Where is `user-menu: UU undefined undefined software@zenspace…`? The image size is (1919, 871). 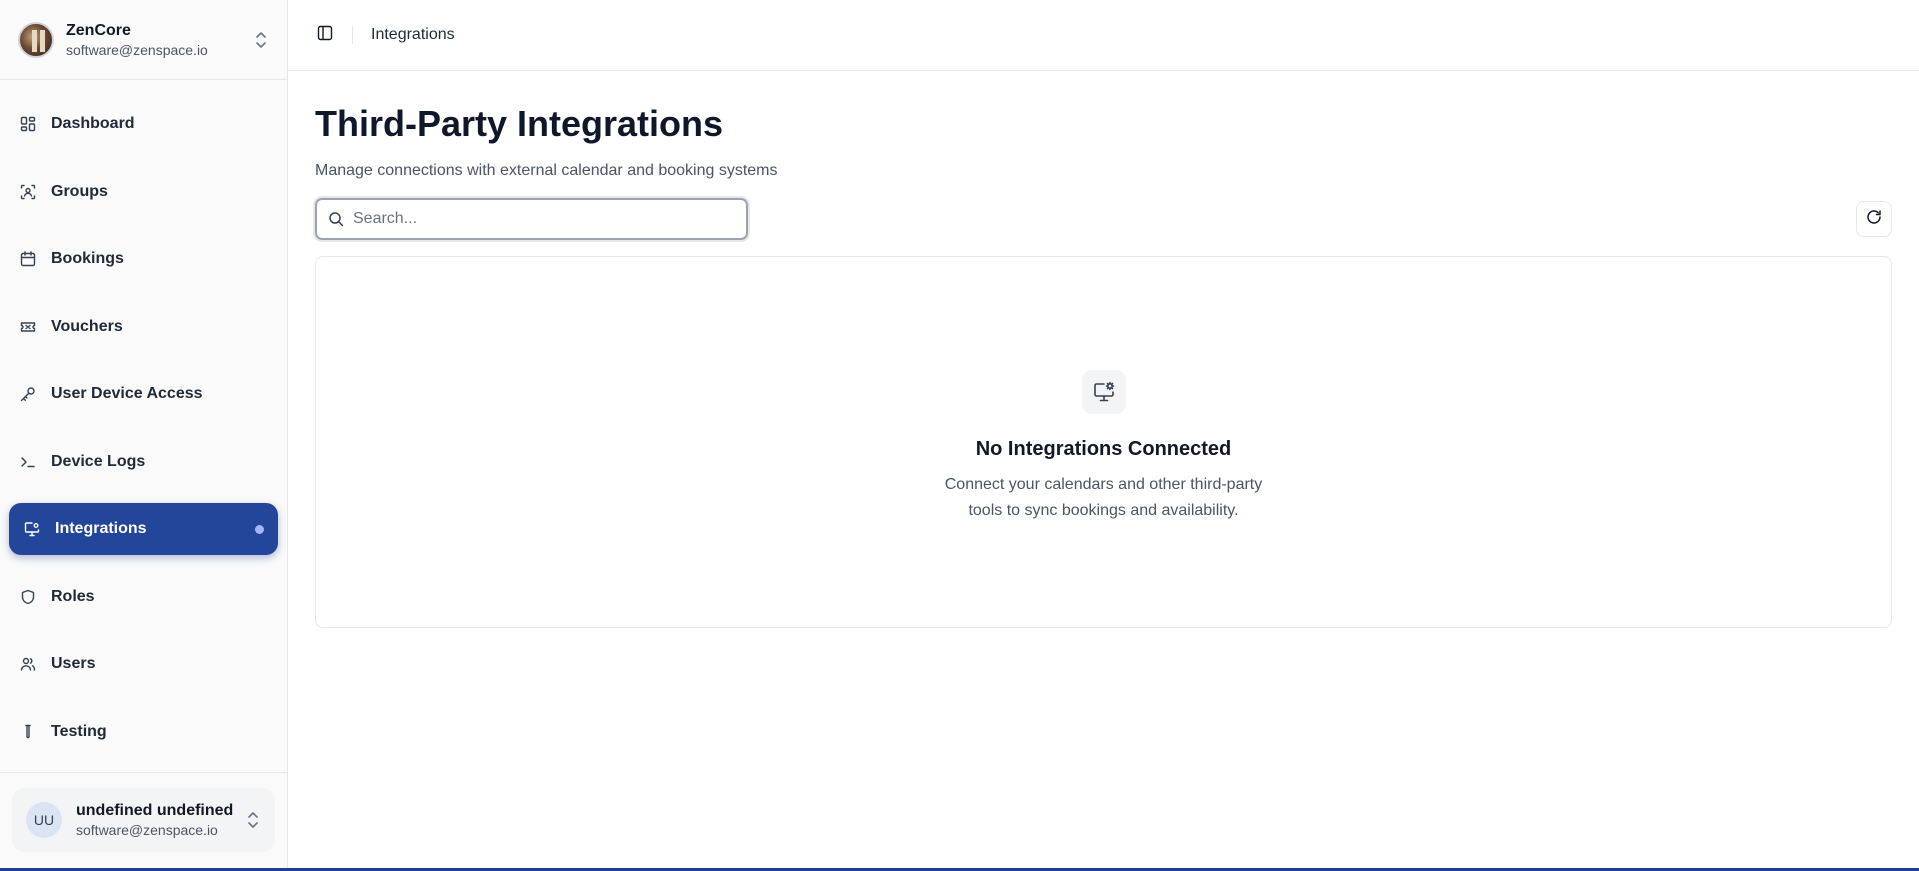 user-menu: UU undefined undefined software@zenspace… is located at coordinates (143, 820).